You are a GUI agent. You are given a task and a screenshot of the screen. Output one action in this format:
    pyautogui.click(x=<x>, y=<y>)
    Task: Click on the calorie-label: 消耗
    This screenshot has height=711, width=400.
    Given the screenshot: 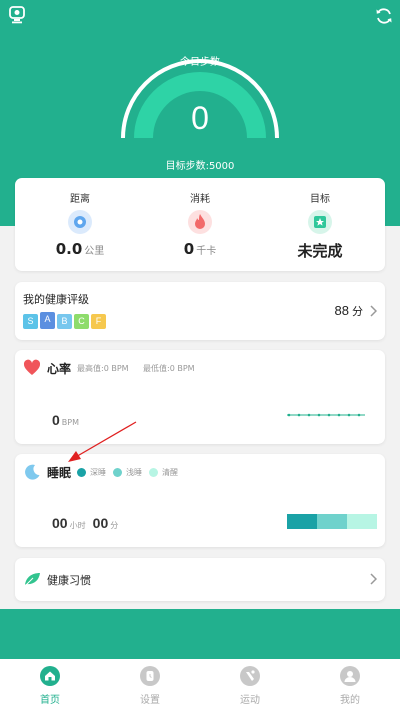 What is the action you would take?
    pyautogui.click(x=200, y=199)
    